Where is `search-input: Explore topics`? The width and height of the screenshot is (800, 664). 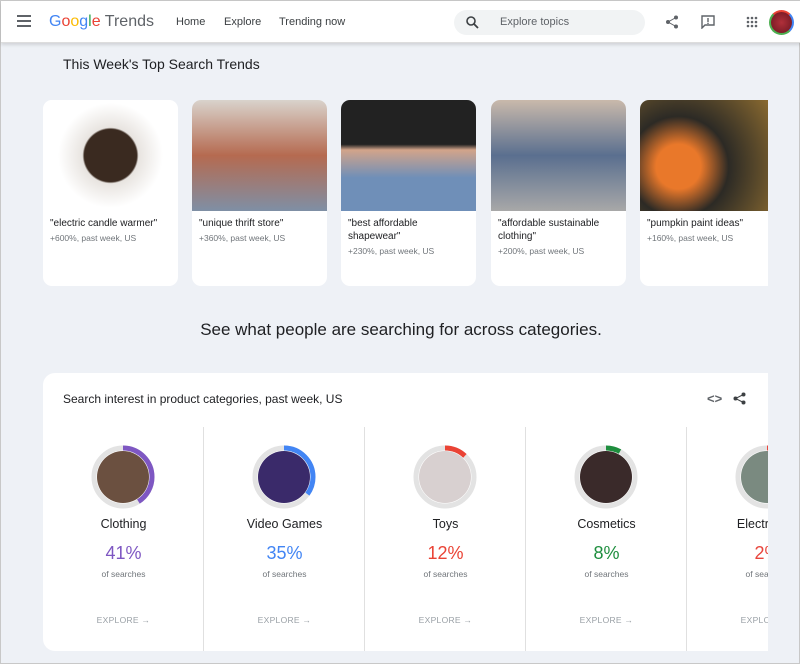
search-input: Explore topics is located at coordinates (549, 22).